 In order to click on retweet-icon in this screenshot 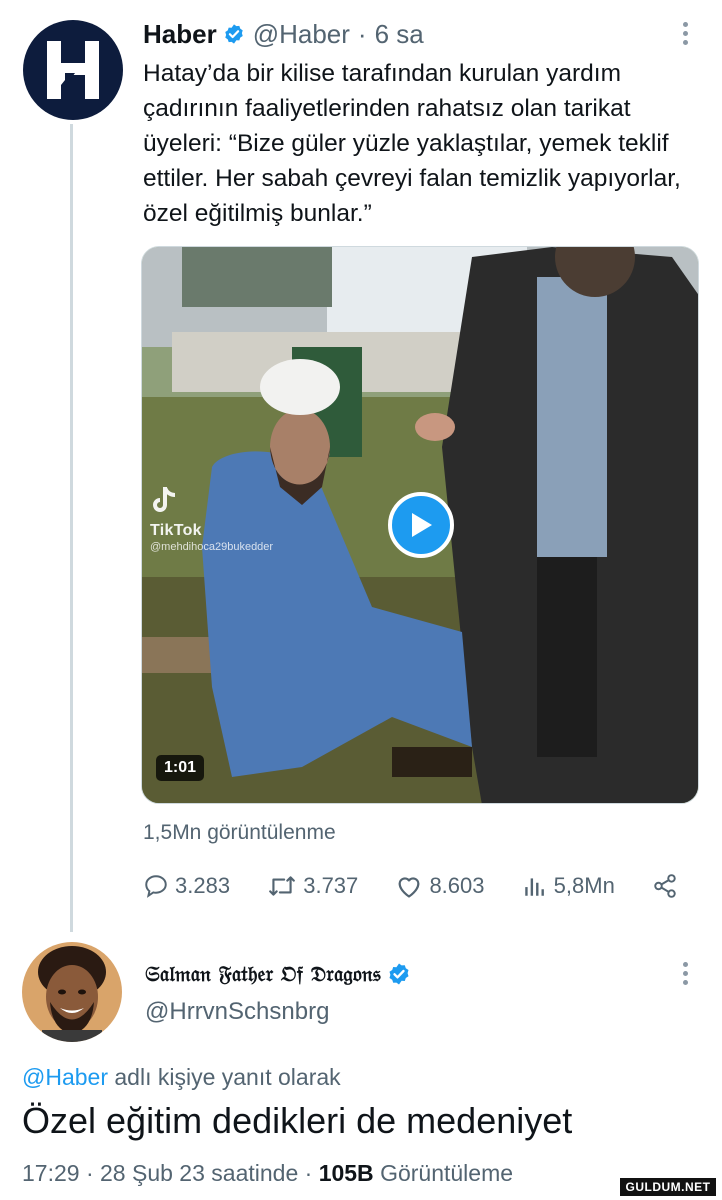, I will do `click(282, 886)`.